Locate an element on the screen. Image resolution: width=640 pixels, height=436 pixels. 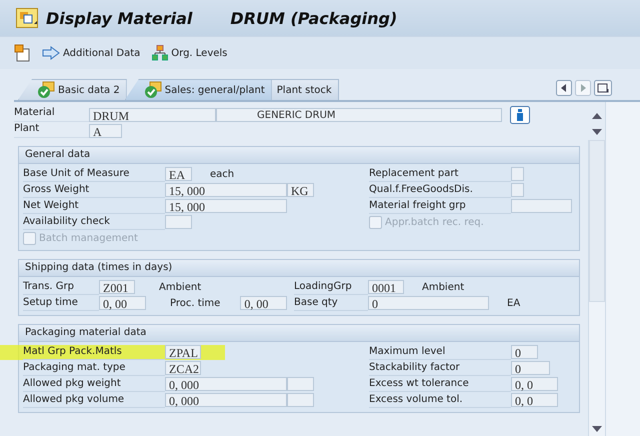
hierarchy-icon is located at coordinates (160, 53).